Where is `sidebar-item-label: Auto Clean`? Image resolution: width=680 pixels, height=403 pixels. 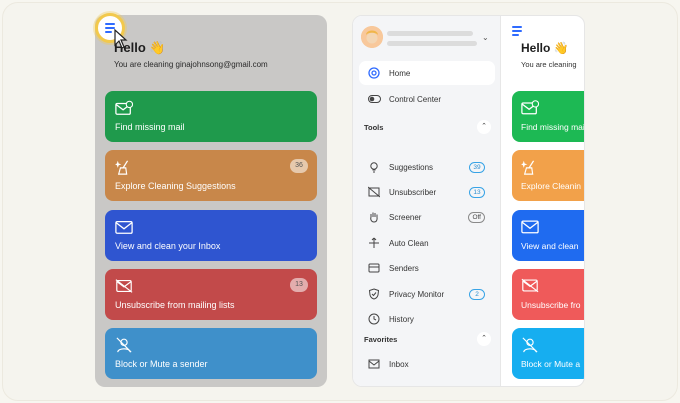 sidebar-item-label: Auto Clean is located at coordinates (409, 243).